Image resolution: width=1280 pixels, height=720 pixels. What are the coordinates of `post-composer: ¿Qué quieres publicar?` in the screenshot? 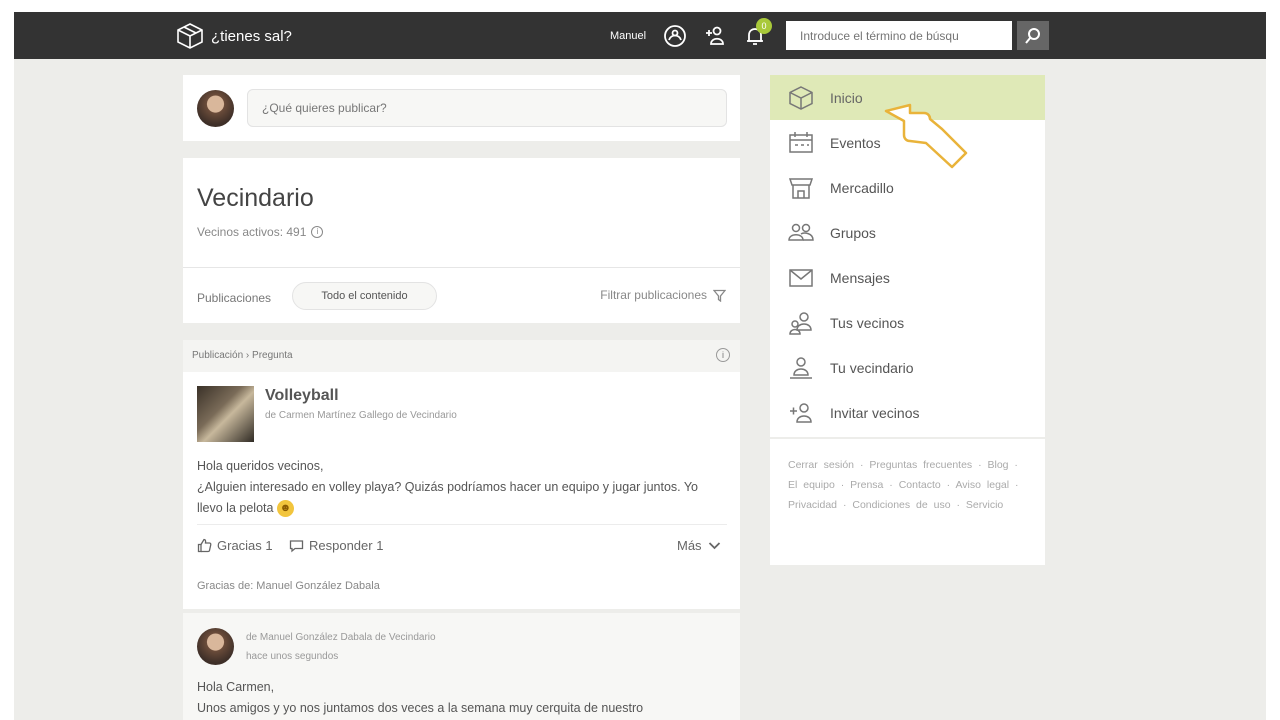 It's located at (461, 108).